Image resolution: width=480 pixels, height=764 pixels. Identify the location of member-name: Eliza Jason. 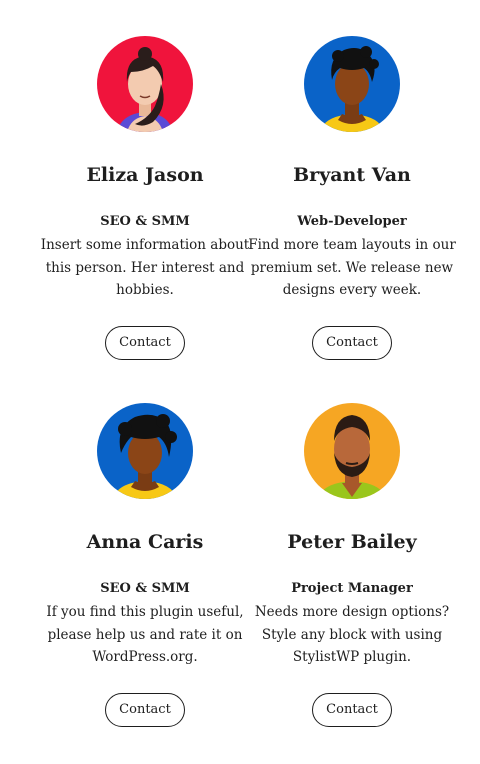
(145, 175).